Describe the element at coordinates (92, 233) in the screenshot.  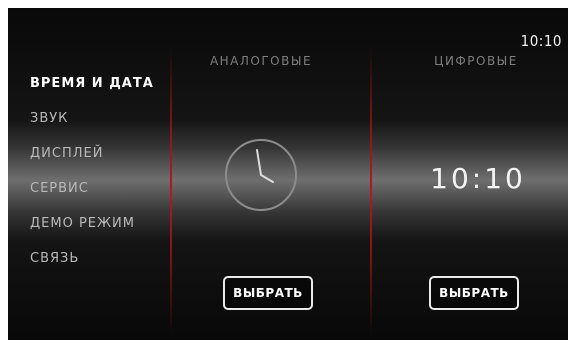
I see `menu-item-demo-mode: ДЕМО РЕЖИМ` at that location.